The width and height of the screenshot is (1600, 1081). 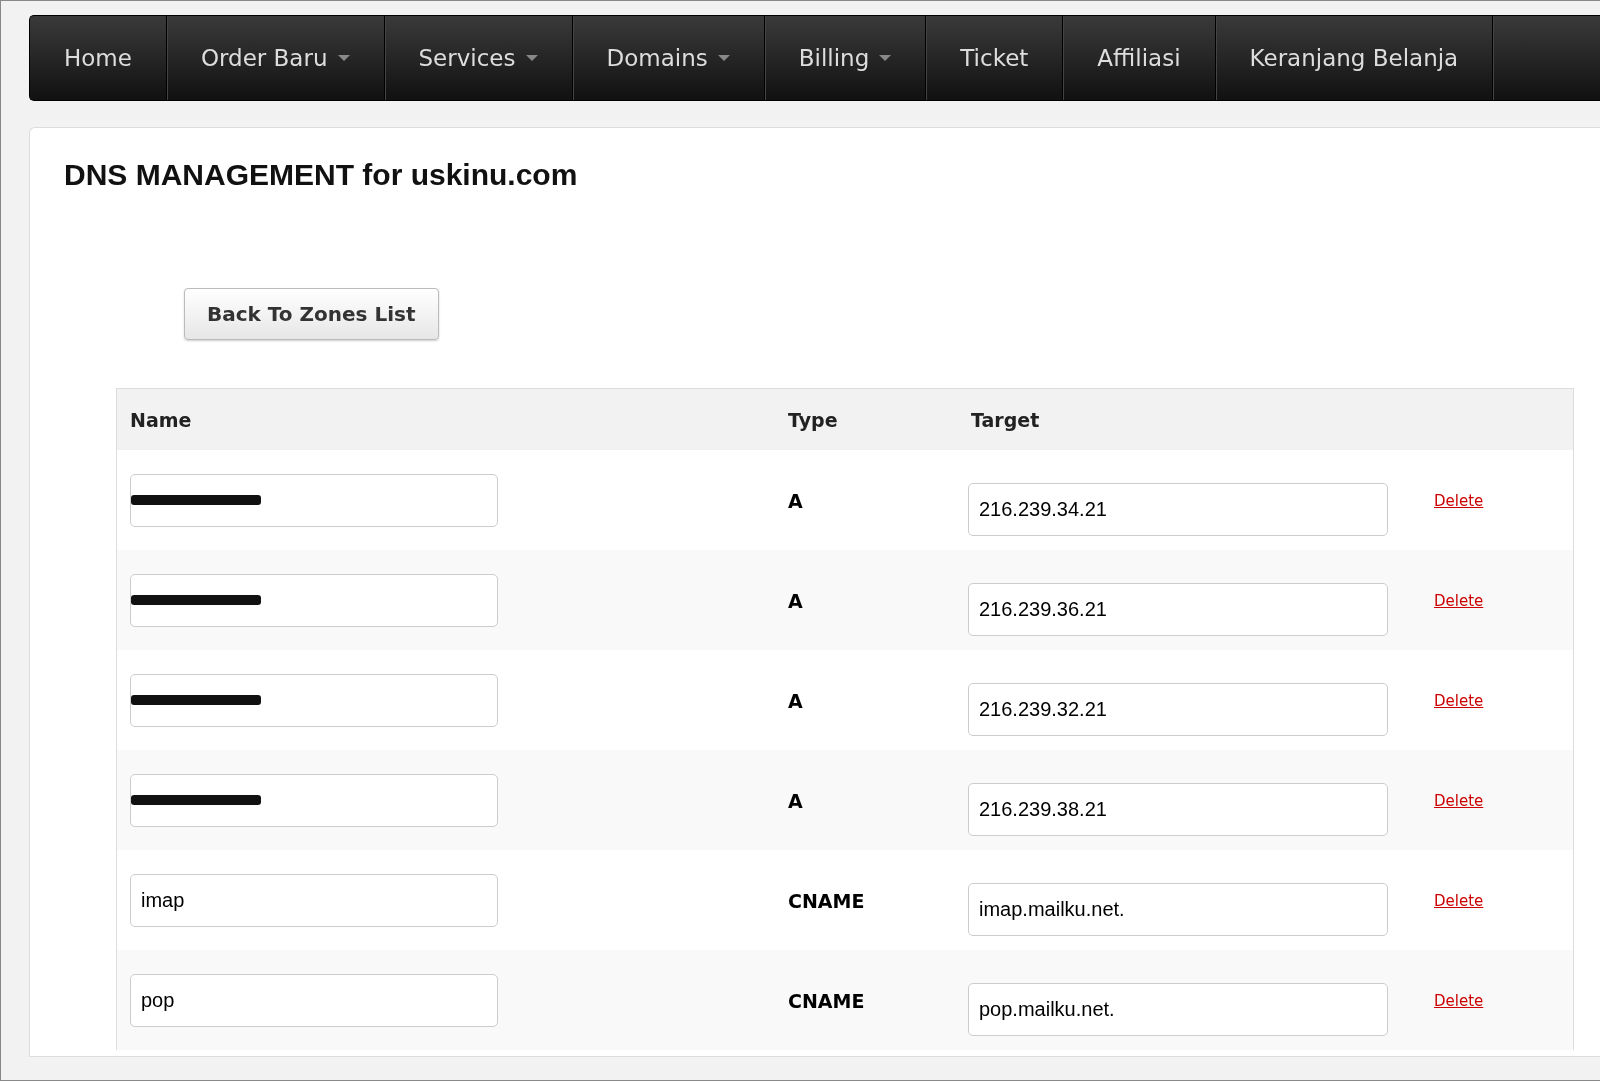 What do you see at coordinates (314, 900) in the screenshot?
I see `name-field: imap` at bounding box center [314, 900].